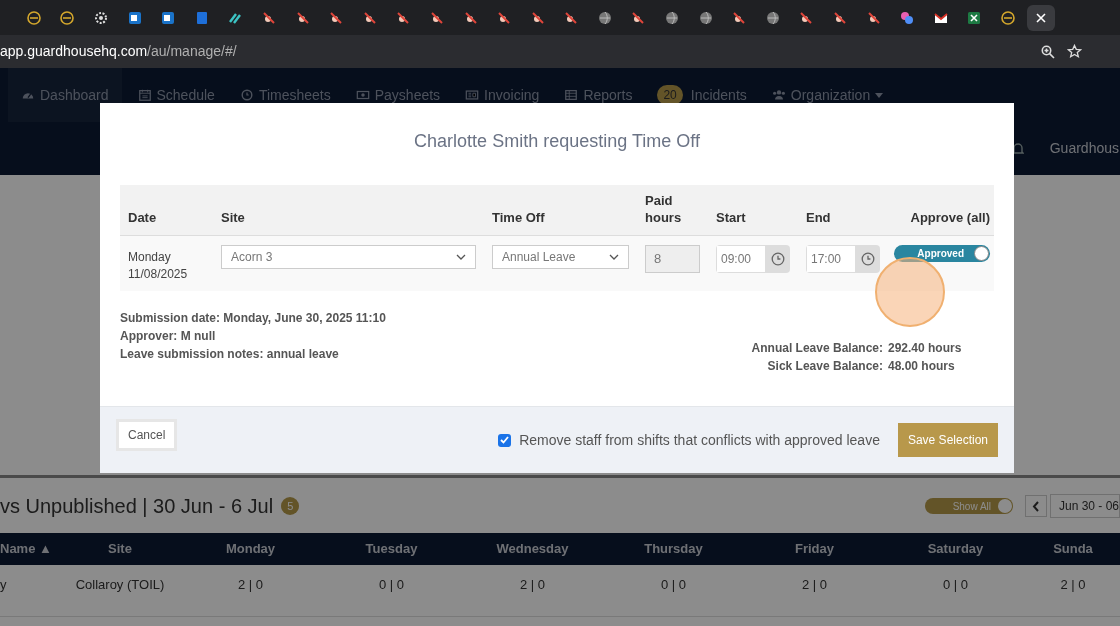 The height and width of the screenshot is (626, 1120). Describe the element at coordinates (950, 217) in the screenshot. I see `column-header: Approve (all)` at that location.